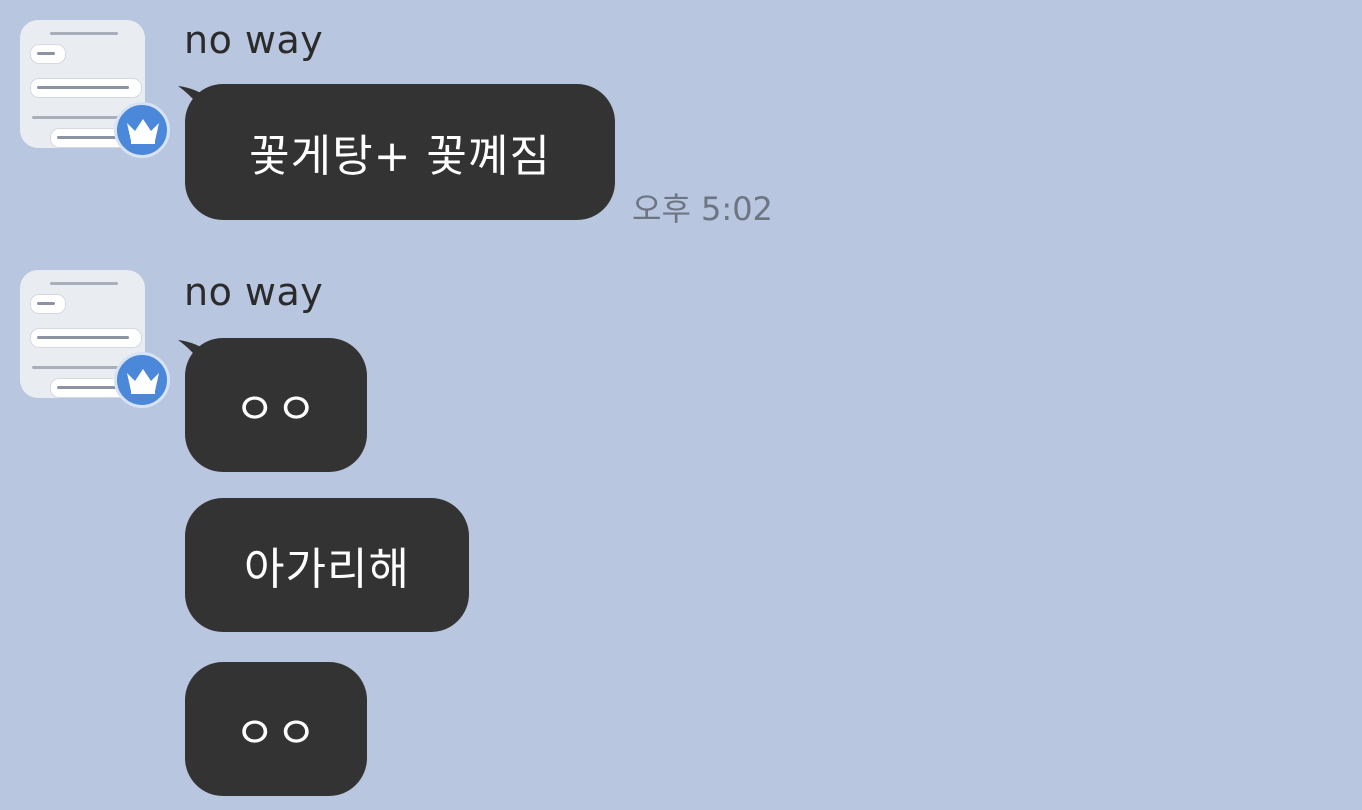 The height and width of the screenshot is (810, 1362). I want to click on message-bubble: 아가리해, so click(327, 565).